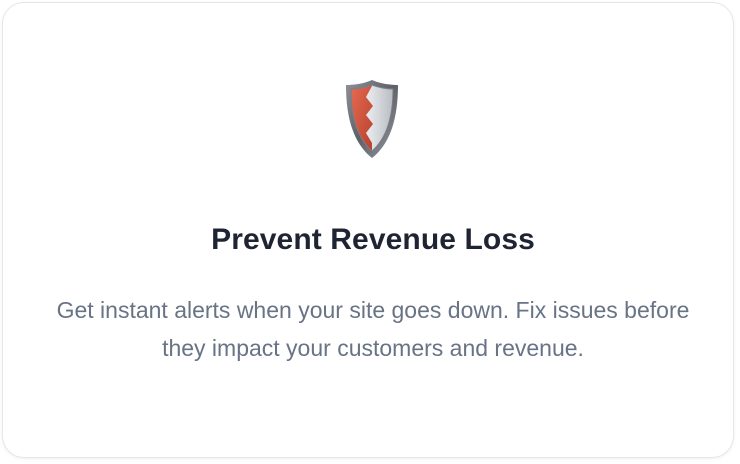 The image size is (740, 464). Describe the element at coordinates (373, 239) in the screenshot. I see `card-title: Prevent Revenue Loss` at that location.